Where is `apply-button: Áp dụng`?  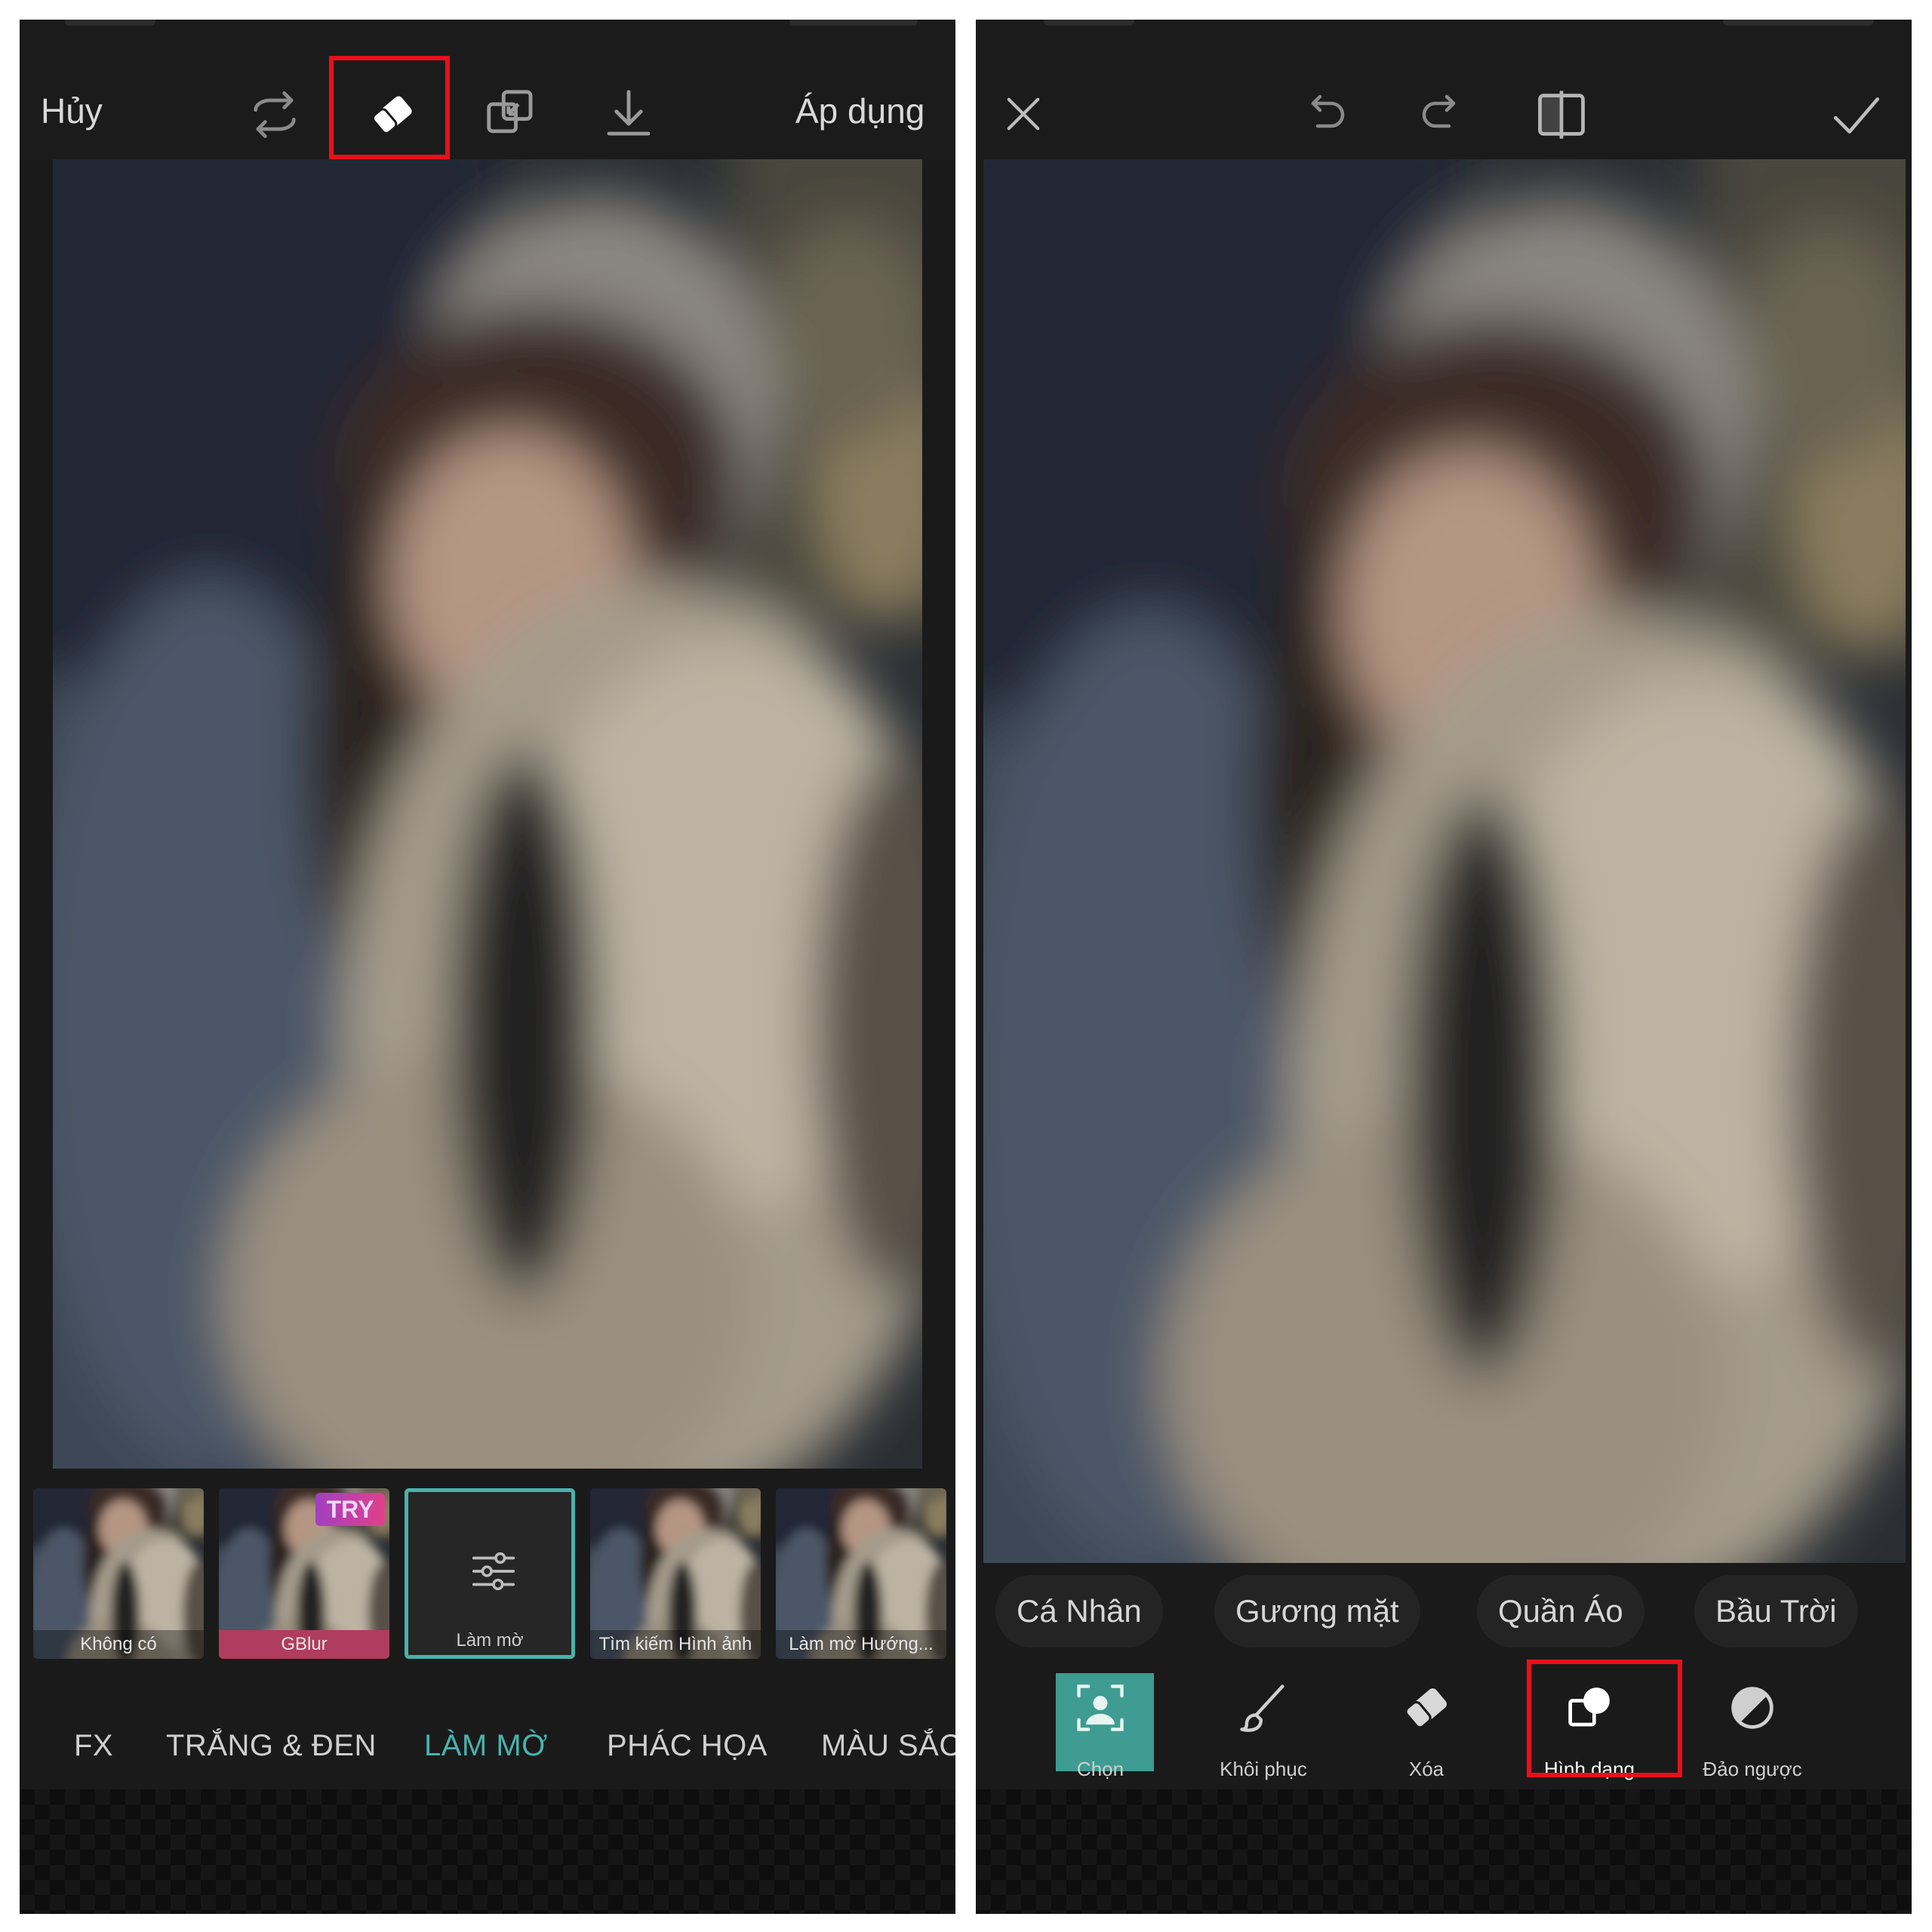 apply-button: Áp dụng is located at coordinates (859, 111).